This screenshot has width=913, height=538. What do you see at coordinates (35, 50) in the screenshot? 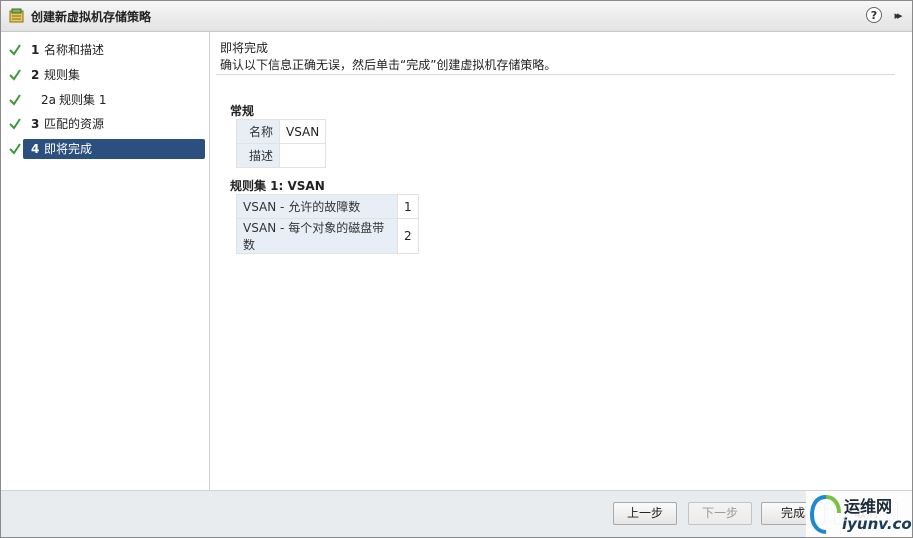
I see `step-number: 1` at bounding box center [35, 50].